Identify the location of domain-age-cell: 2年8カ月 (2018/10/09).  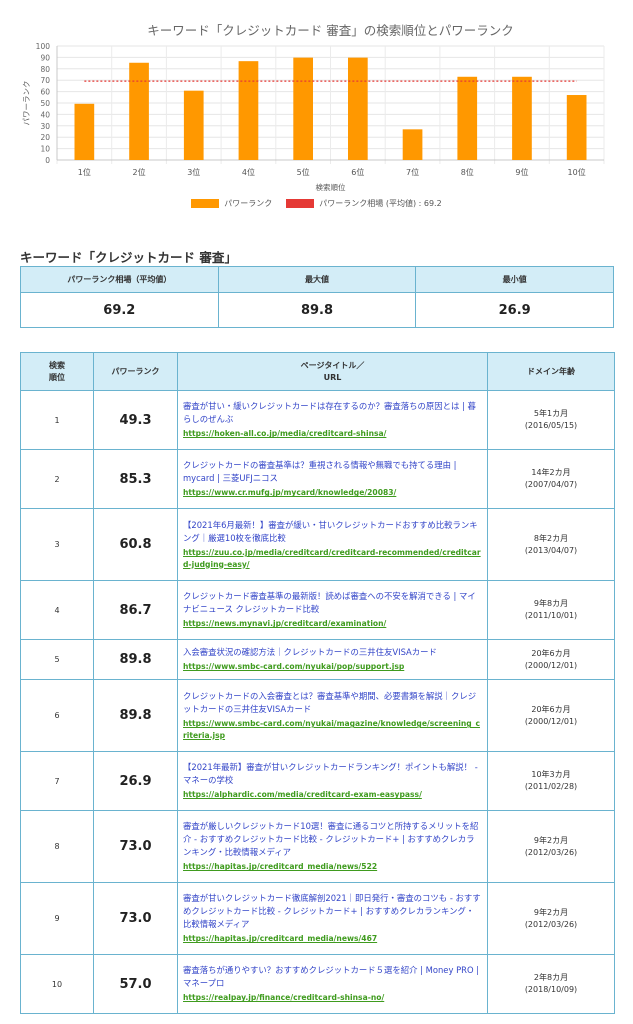
(551, 984).